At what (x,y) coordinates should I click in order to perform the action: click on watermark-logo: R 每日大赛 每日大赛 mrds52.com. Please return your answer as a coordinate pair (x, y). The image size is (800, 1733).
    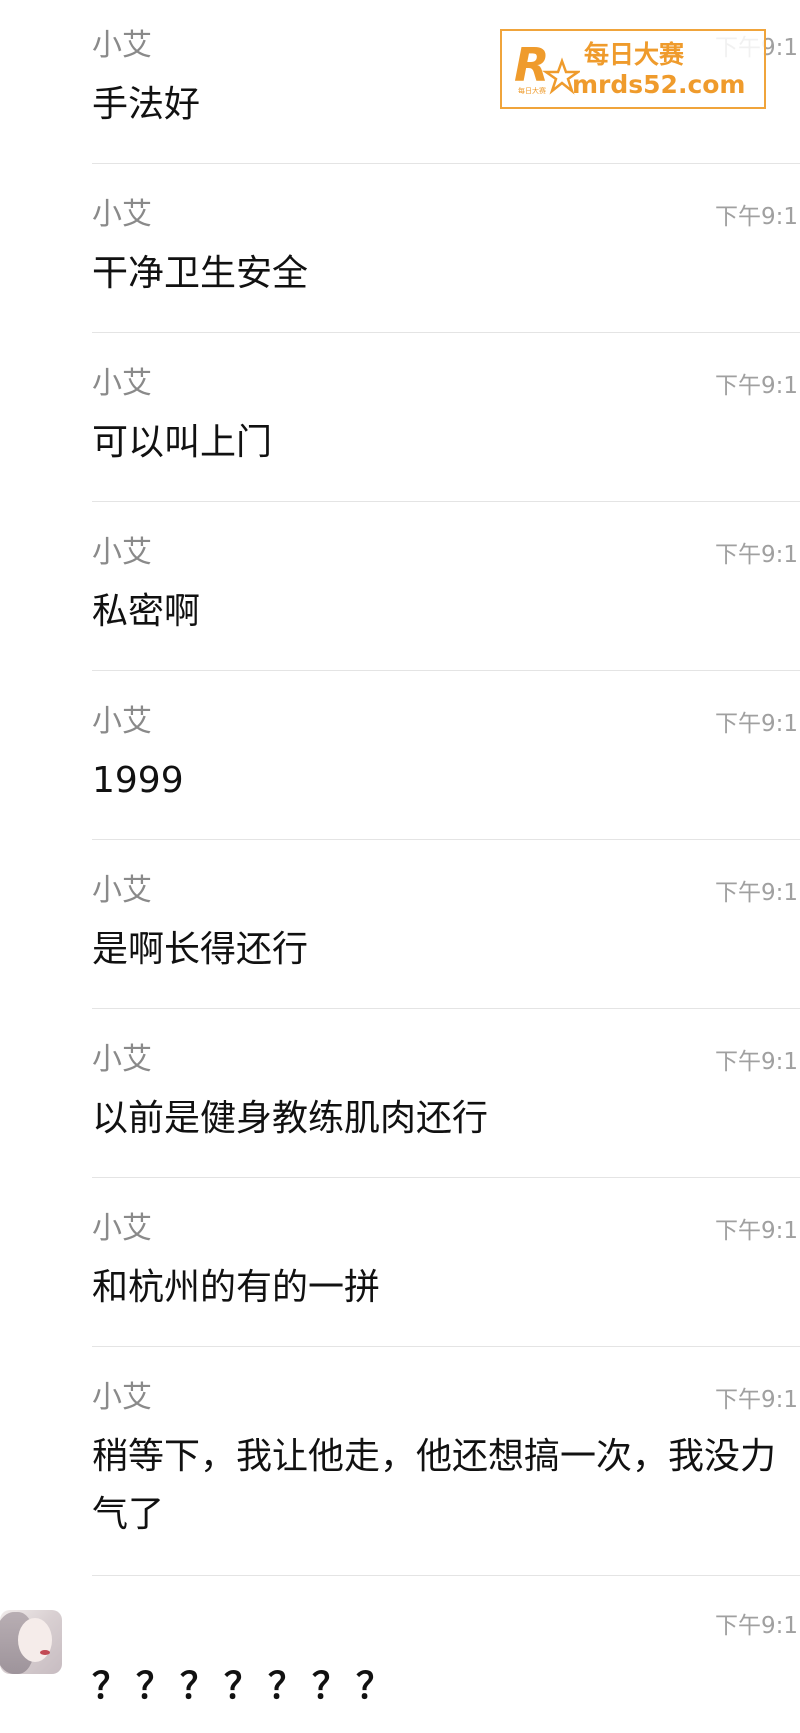
    Looking at the image, I should click on (633, 69).